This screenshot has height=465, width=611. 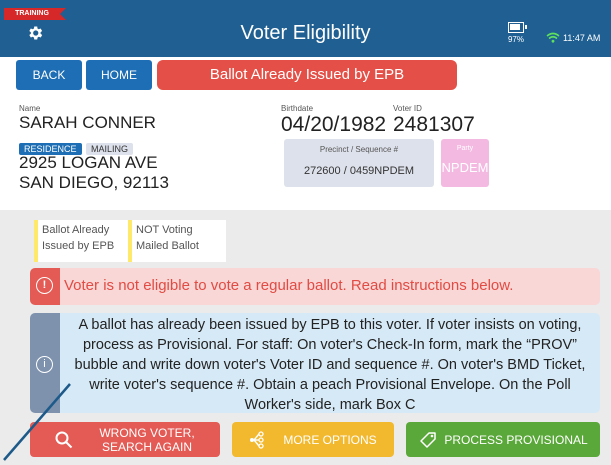 I want to click on app-header: TRAINING Voter Eligibility 97% 11:47 AM, so click(x=305, y=28).